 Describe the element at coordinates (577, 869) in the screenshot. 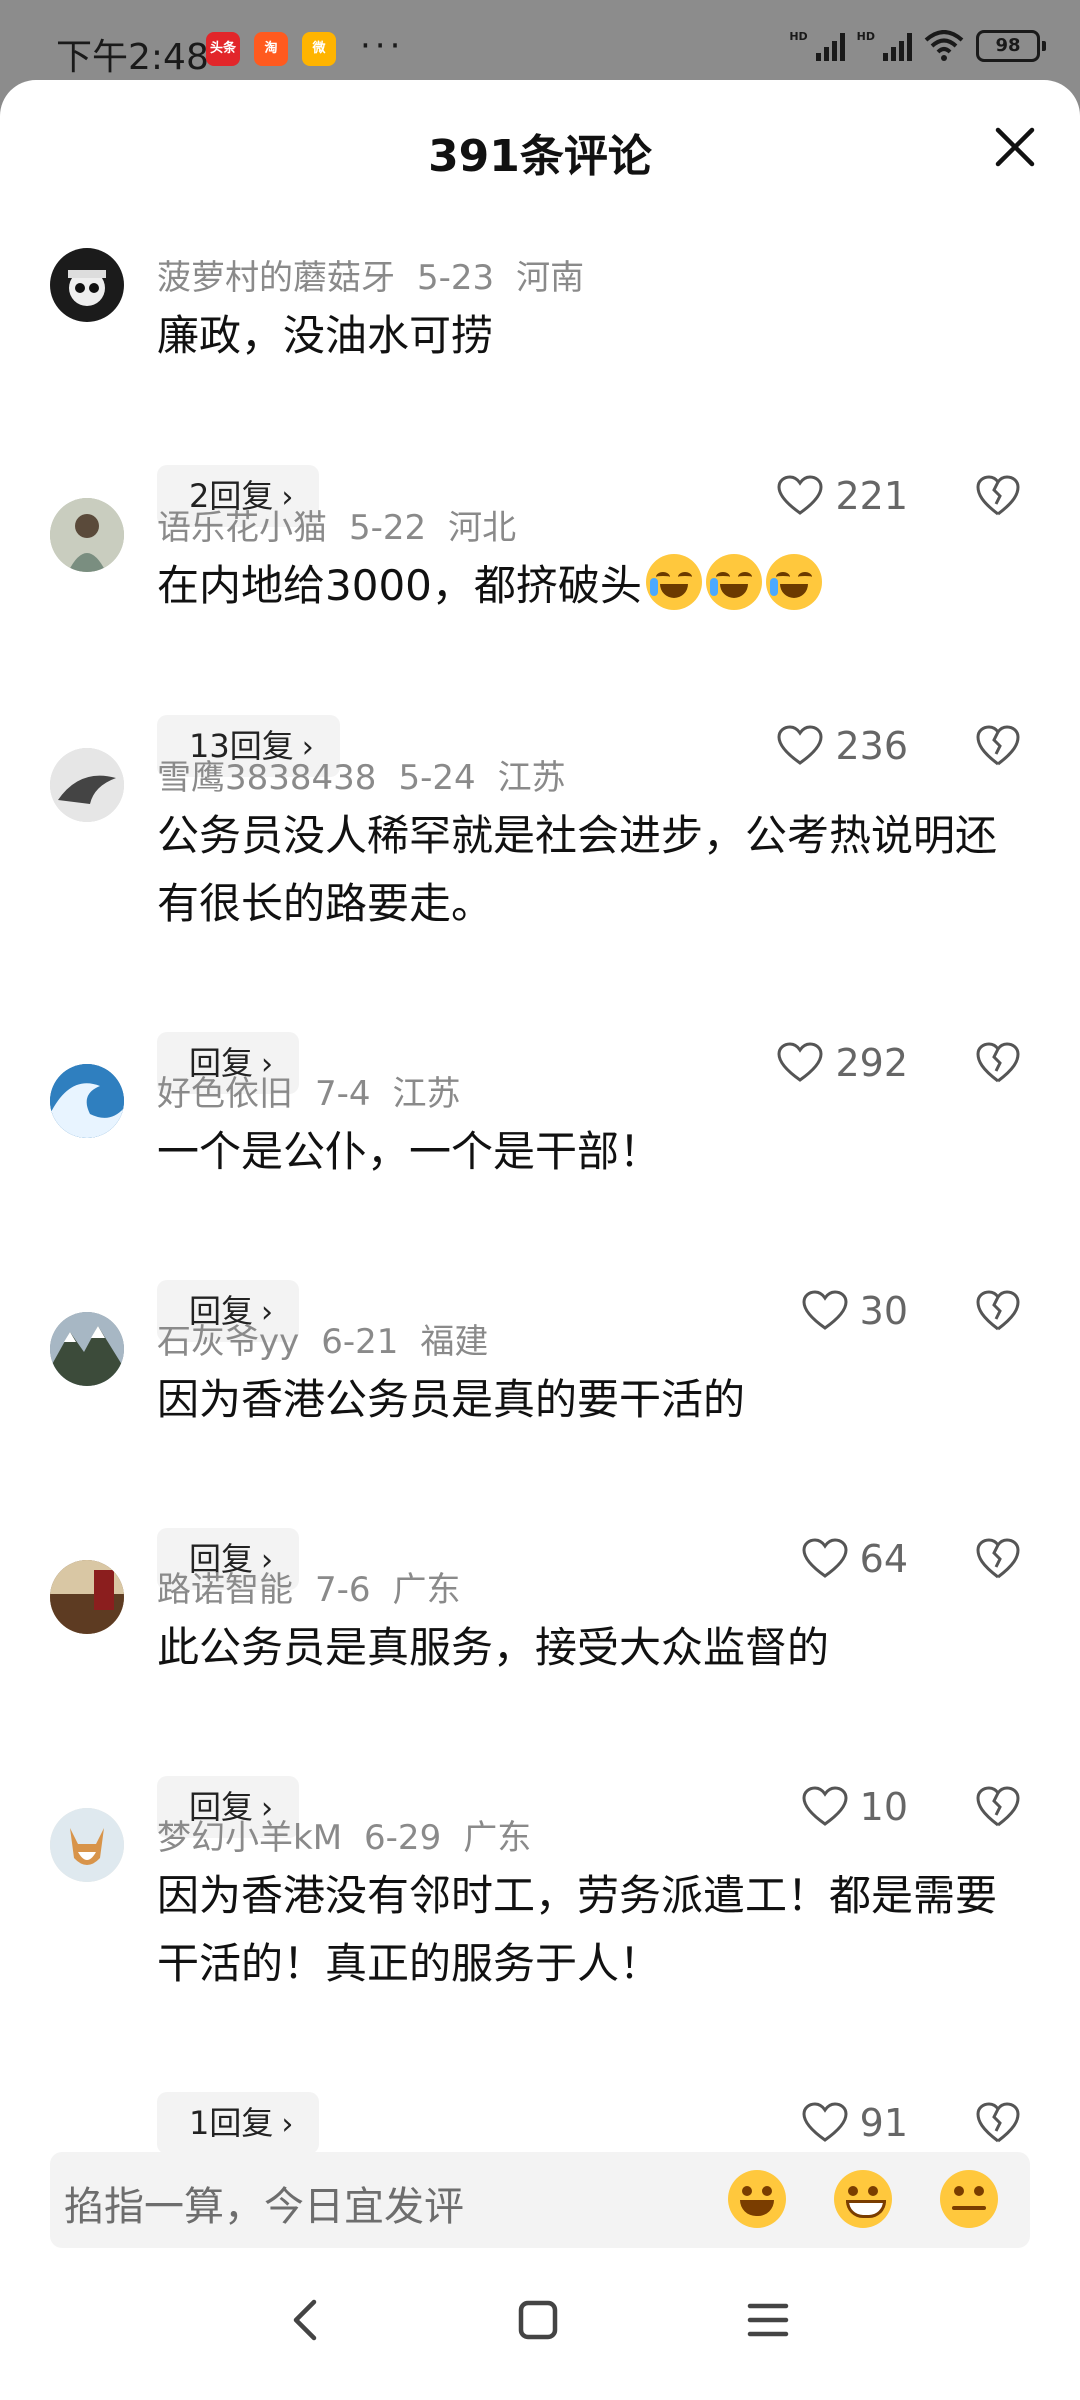

I see `comment-text: 公务员没人稀罕就是社会进步，公考热说明还有很长的路要走。` at that location.